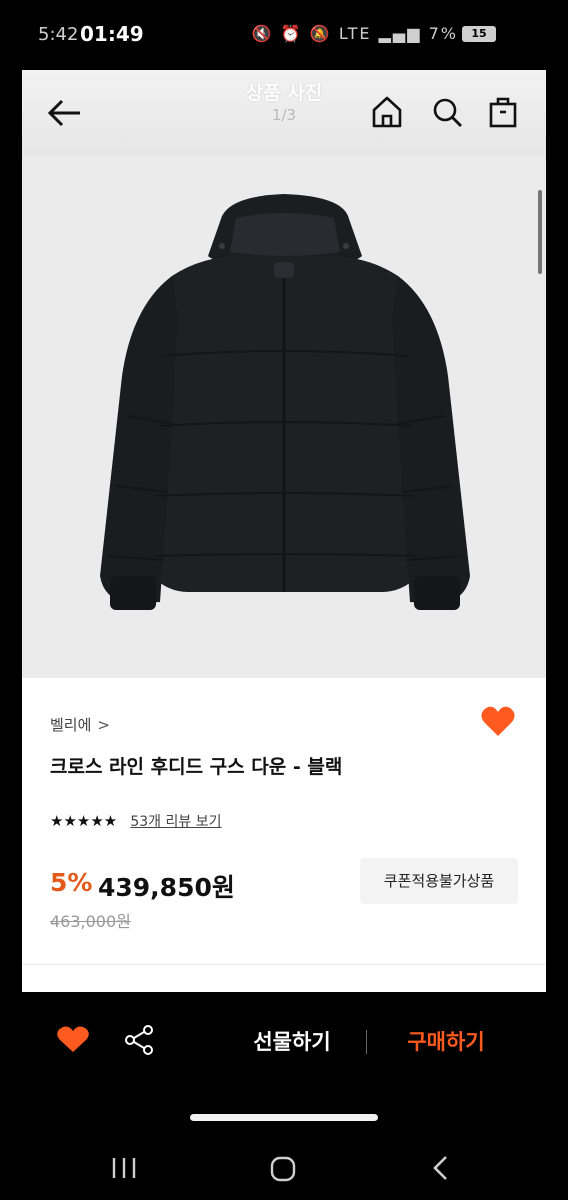 The image size is (568, 1200). Describe the element at coordinates (439, 881) in the screenshot. I see `coupon-button: 쿠폰적용불가상품` at that location.